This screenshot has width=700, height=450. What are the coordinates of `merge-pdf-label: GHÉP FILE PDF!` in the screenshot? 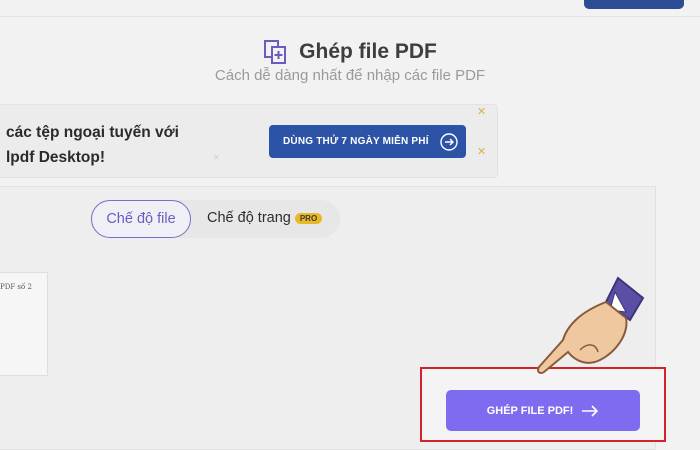 It's located at (530, 410).